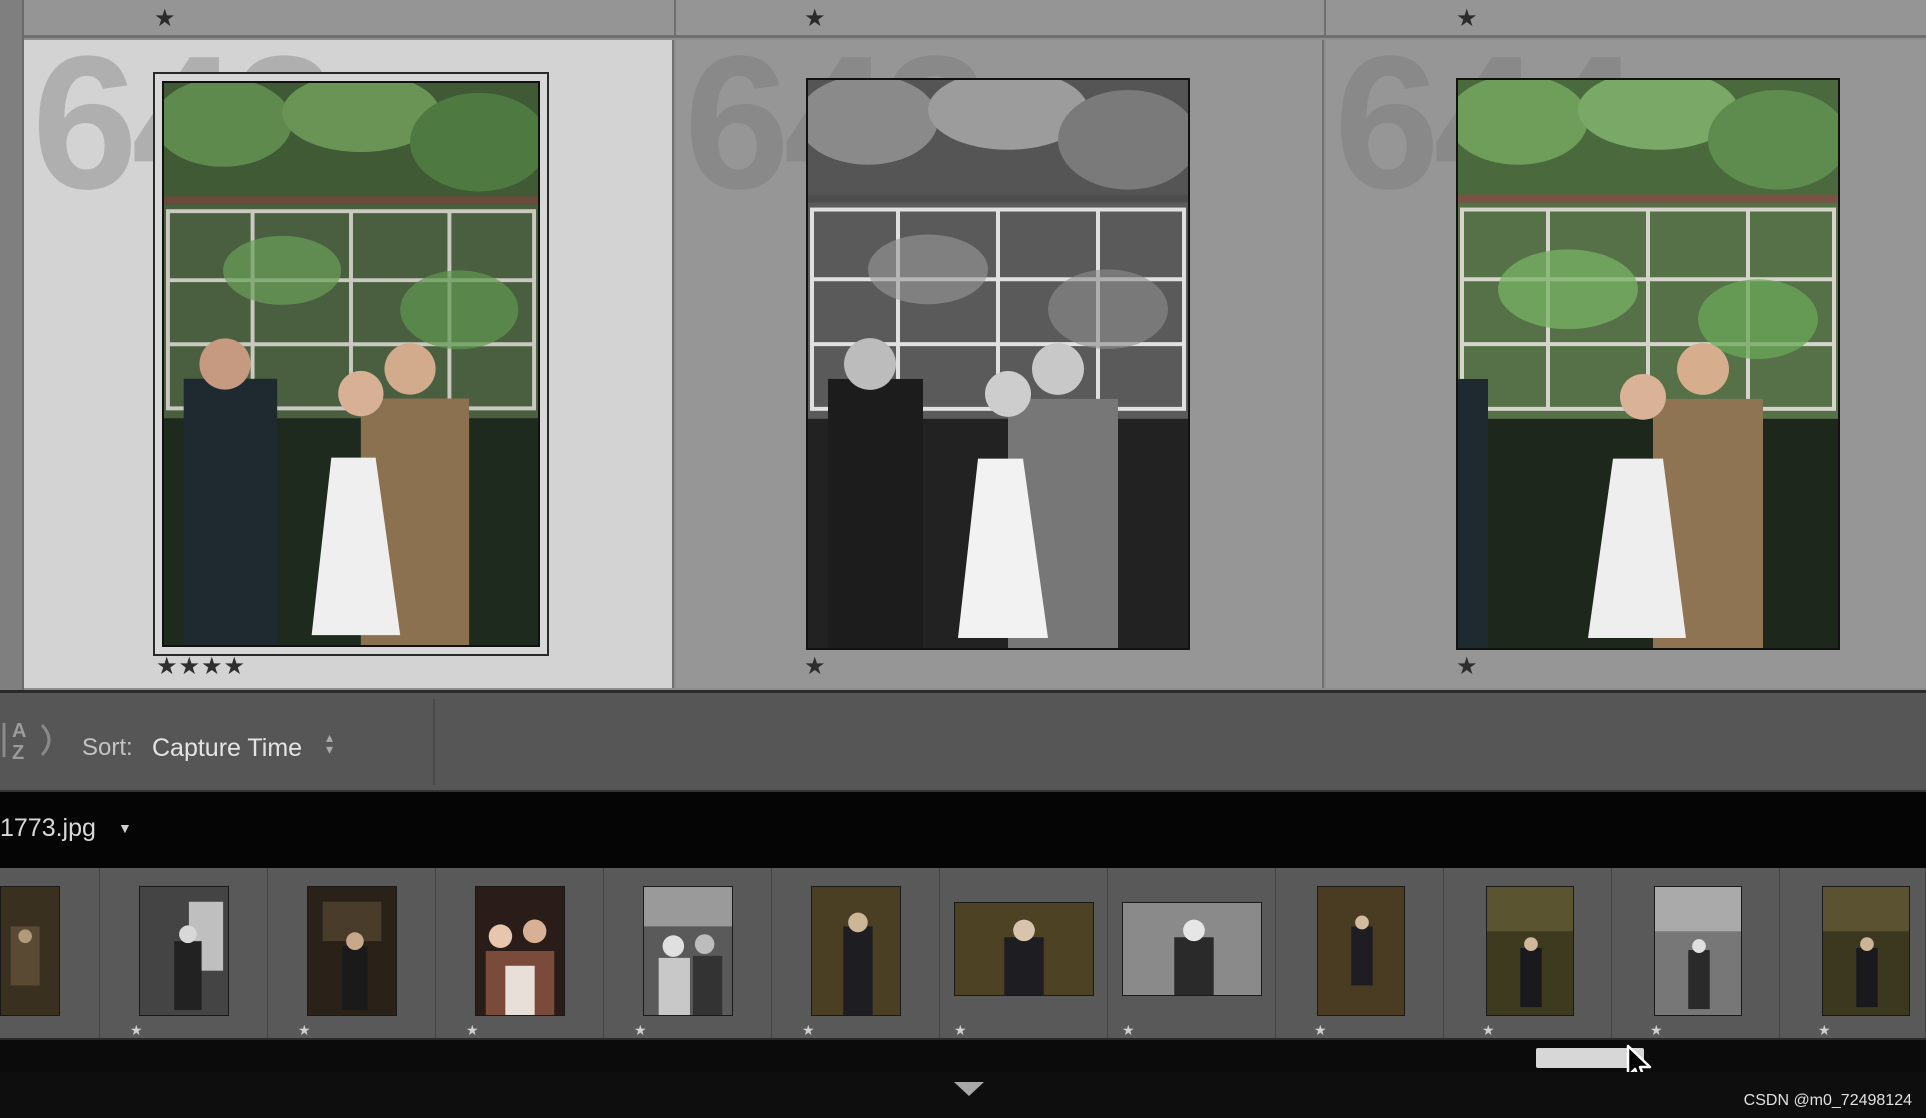 This screenshot has width=1926, height=1118. I want to click on sort-label: Sort:, so click(107, 747).